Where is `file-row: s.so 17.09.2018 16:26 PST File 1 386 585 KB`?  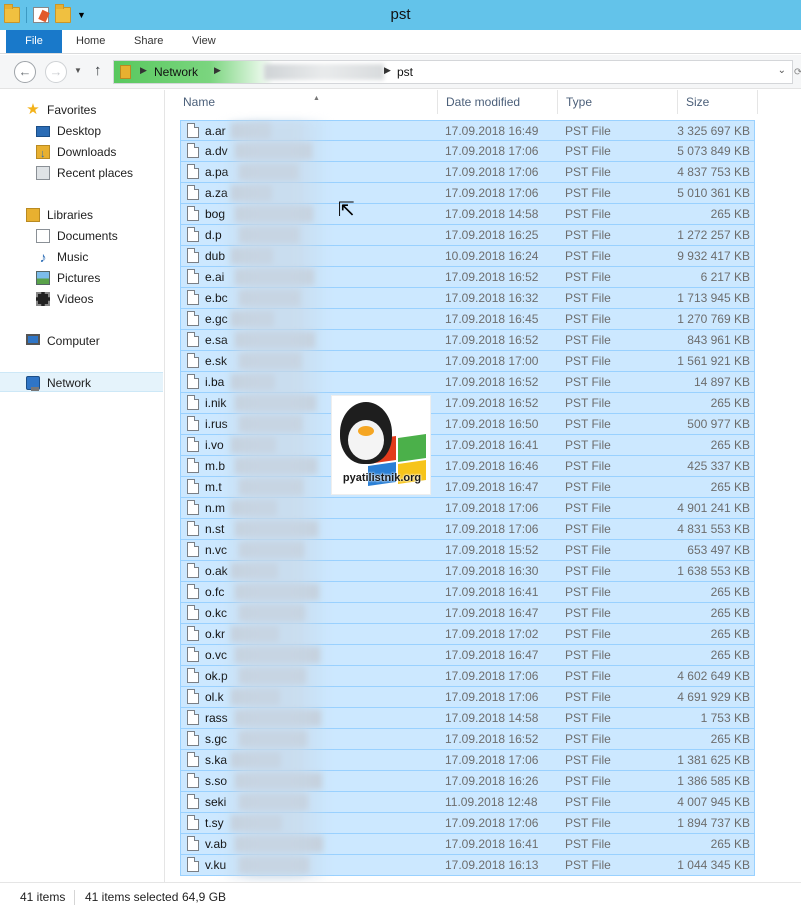
file-row: s.so 17.09.2018 16:26 PST File 1 386 585 KB is located at coordinates (467, 781).